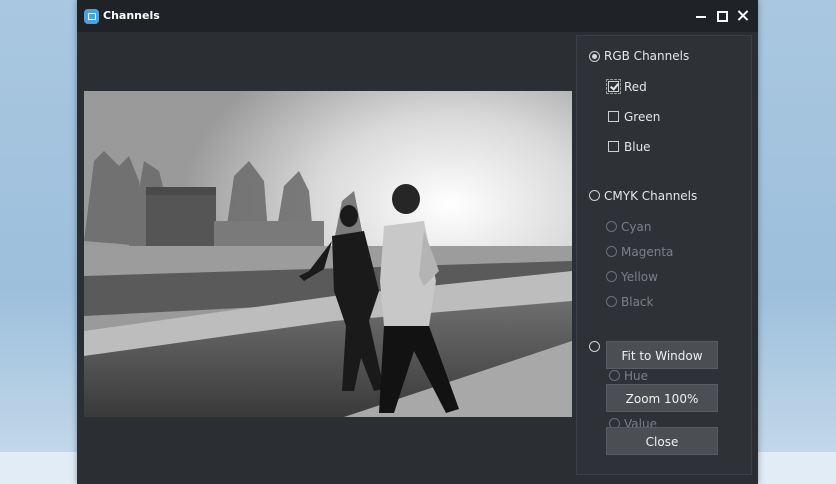 The height and width of the screenshot is (484, 836). What do you see at coordinates (611, 276) in the screenshot?
I see `yellow-radio` at bounding box center [611, 276].